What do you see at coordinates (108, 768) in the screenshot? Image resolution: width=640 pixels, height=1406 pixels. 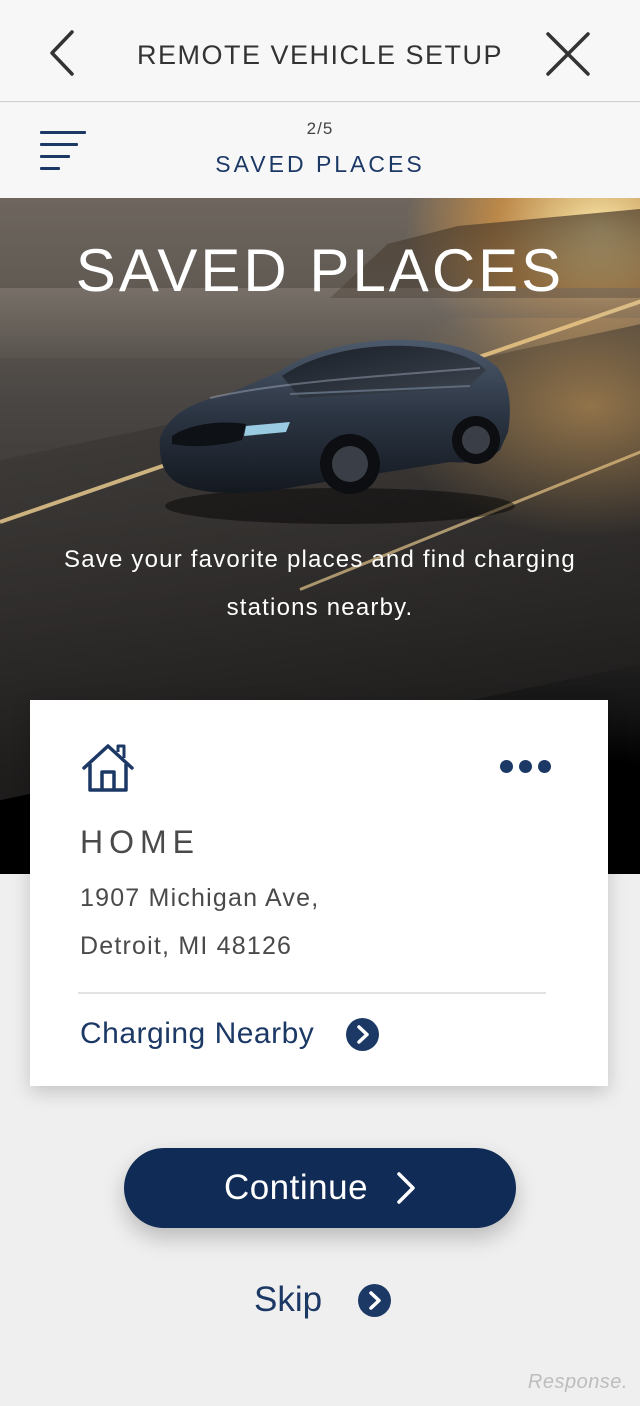 I see `home-icon` at bounding box center [108, 768].